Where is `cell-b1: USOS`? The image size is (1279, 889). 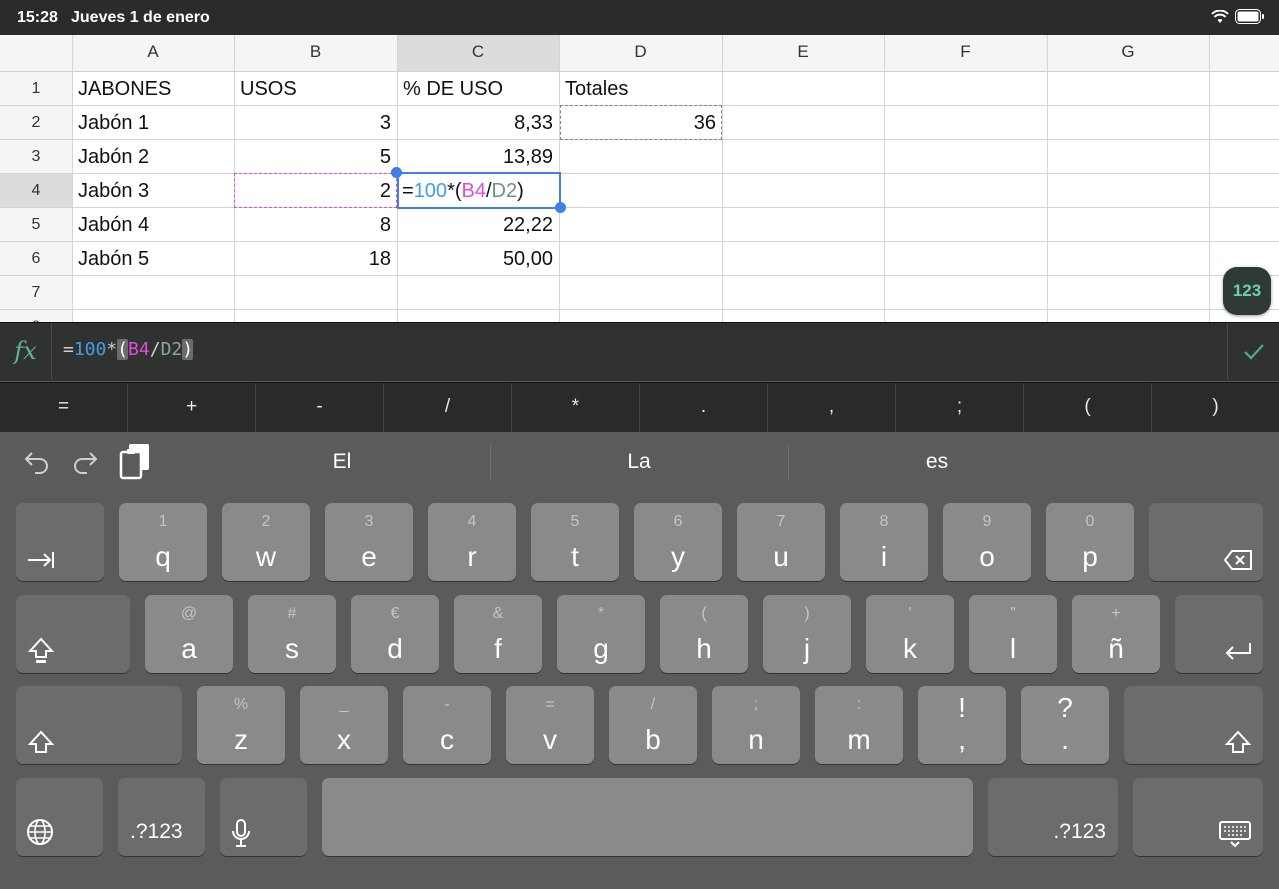 cell-b1: USOS is located at coordinates (315, 89).